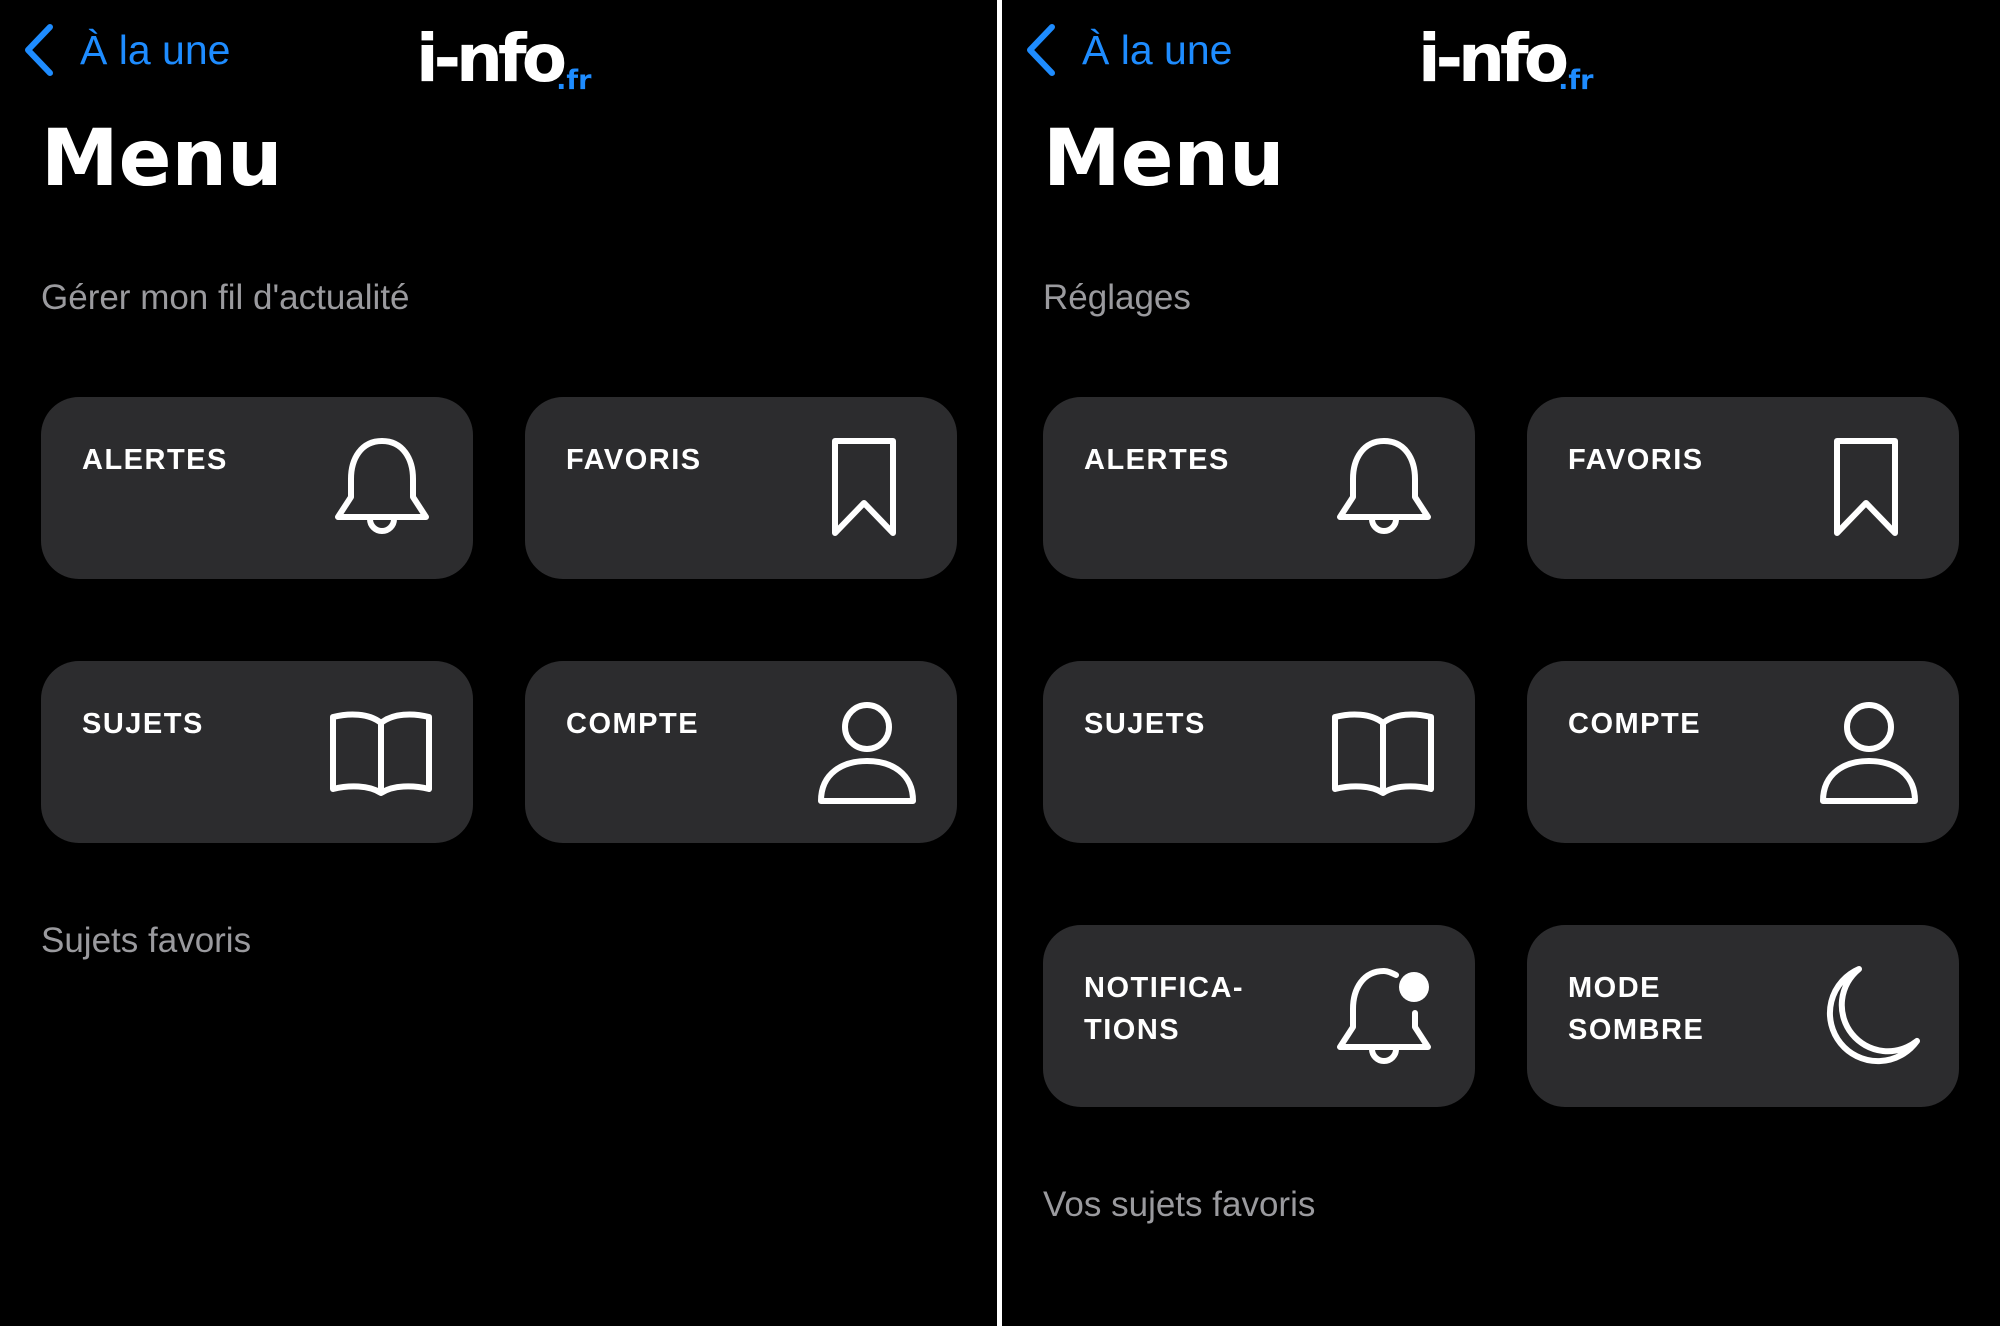 The image size is (2000, 1326). I want to click on tile-notifications: NOTIFICA- TIONS, so click(1259, 1016).